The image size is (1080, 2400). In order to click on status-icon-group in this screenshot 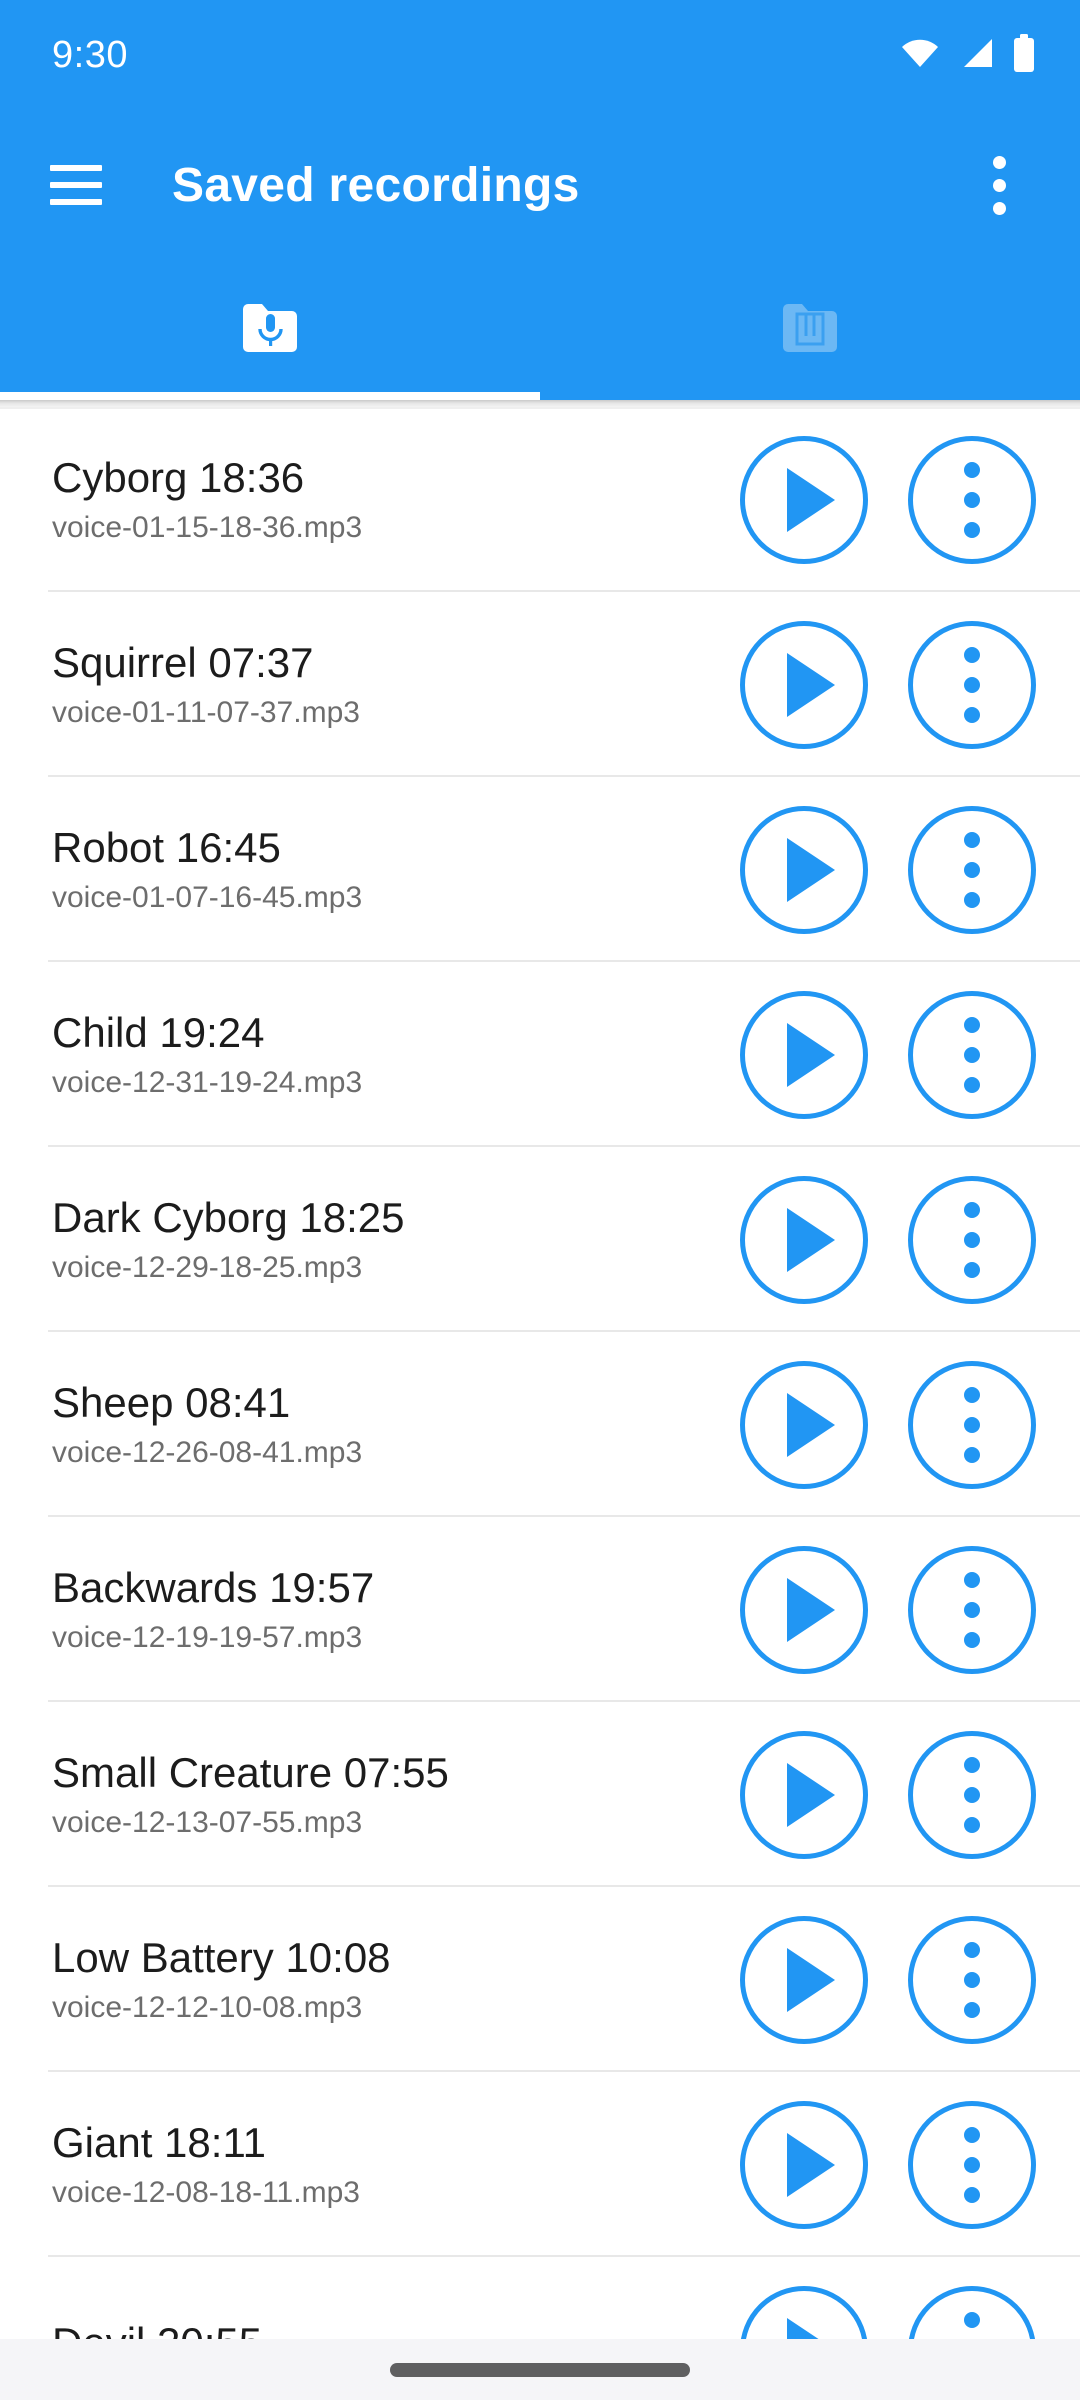, I will do `click(968, 55)`.